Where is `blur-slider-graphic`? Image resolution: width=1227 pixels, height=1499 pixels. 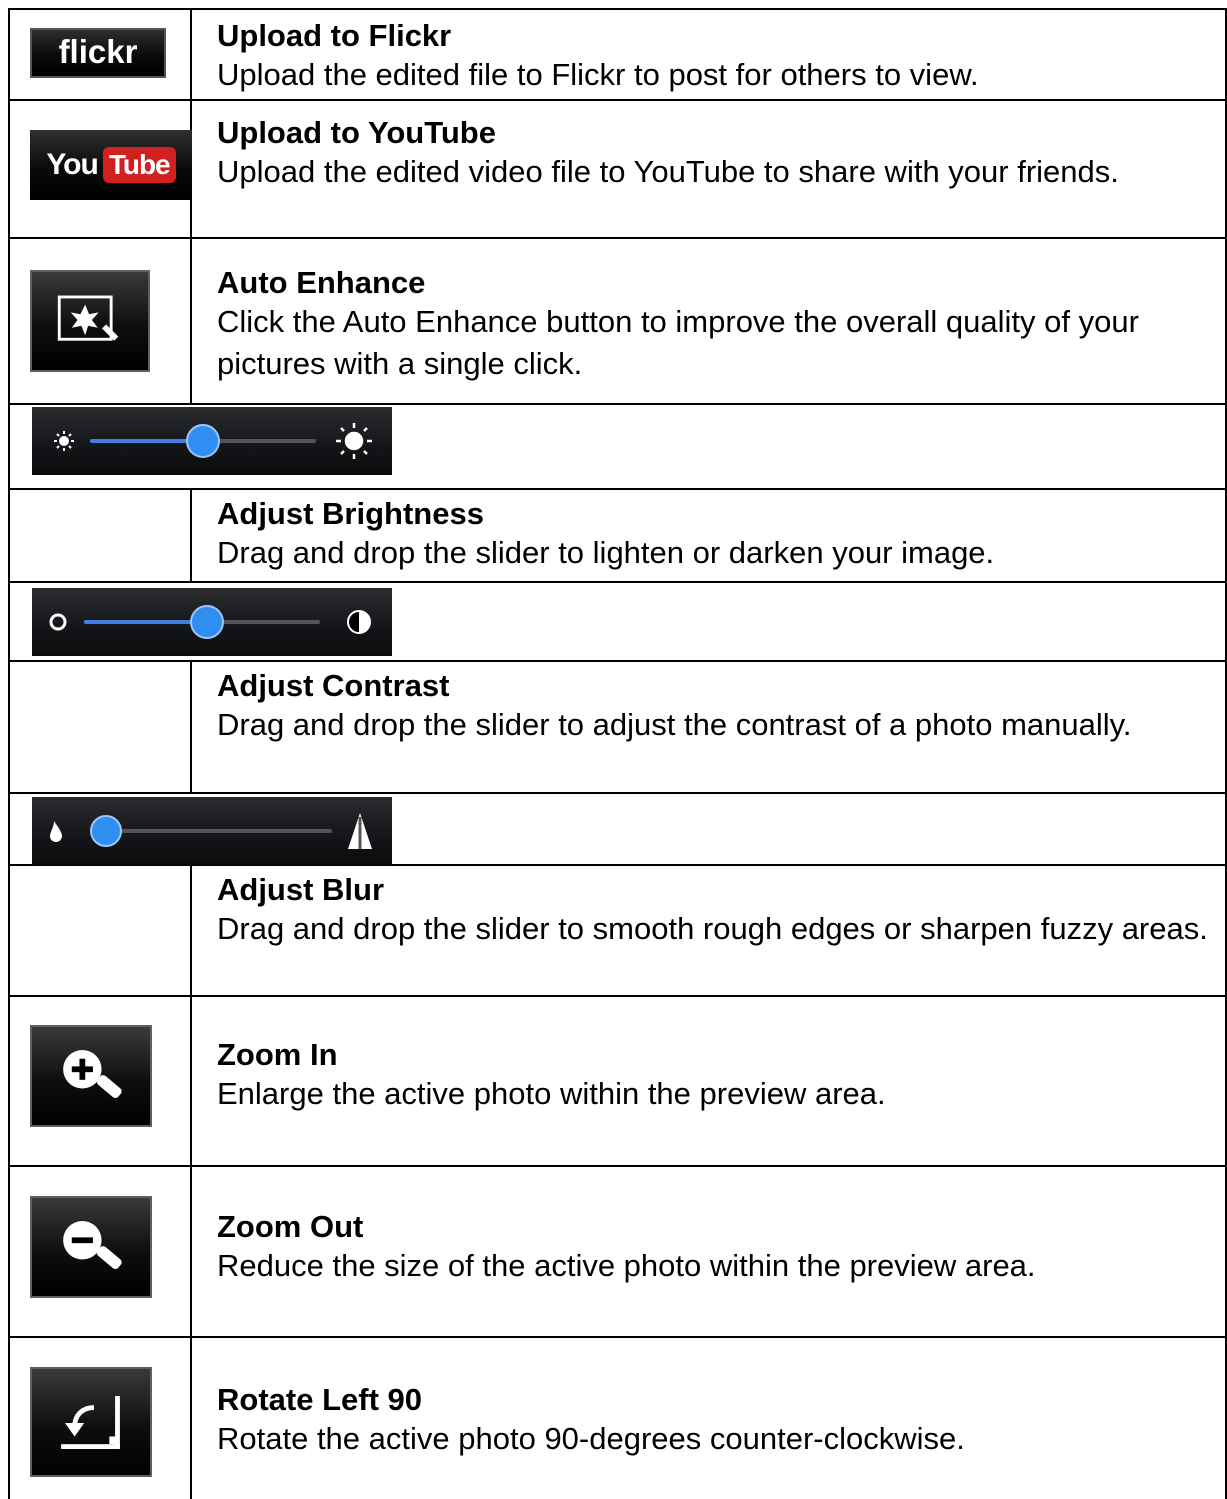 blur-slider-graphic is located at coordinates (211, 831).